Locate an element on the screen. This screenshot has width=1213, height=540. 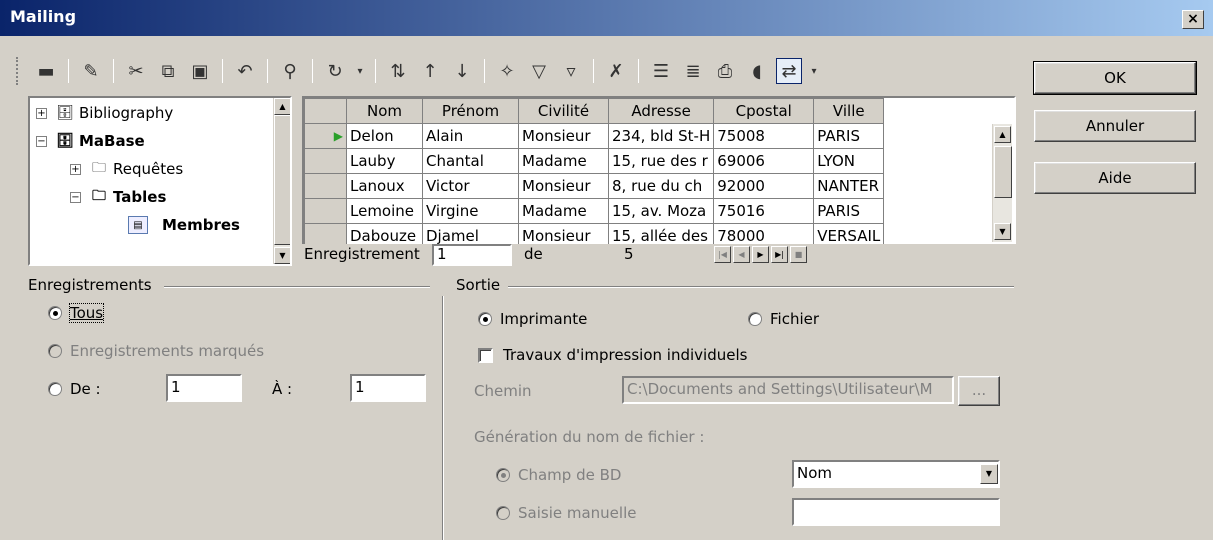
table-cell: Lanoux is located at coordinates (384, 186).